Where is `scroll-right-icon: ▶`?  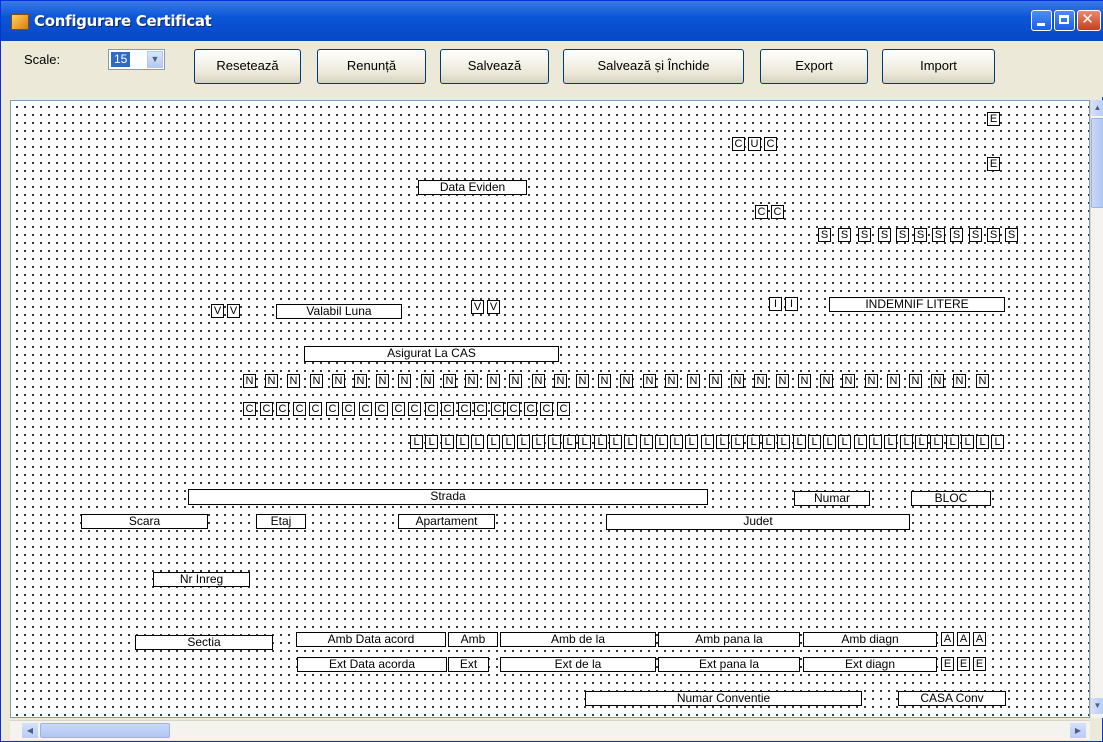 scroll-right-icon: ▶ is located at coordinates (1078, 730).